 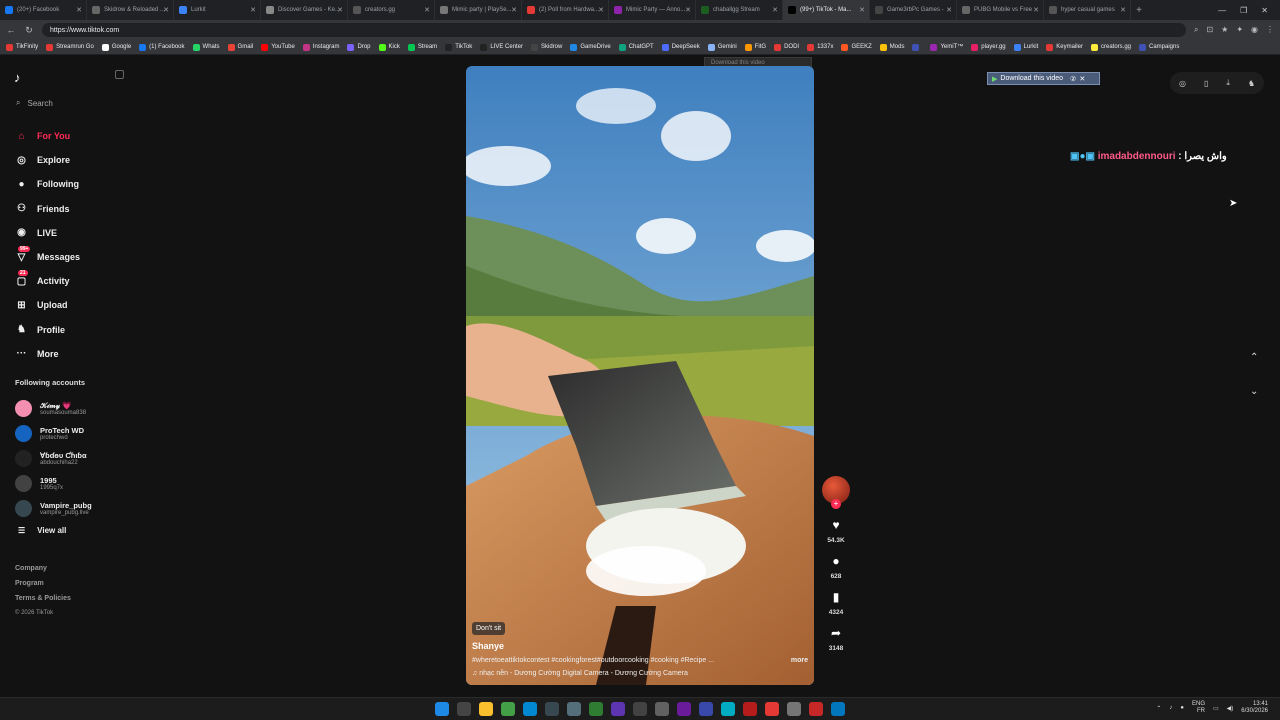 What do you see at coordinates (29, 30) in the screenshot?
I see `reload-icon: ↻` at bounding box center [29, 30].